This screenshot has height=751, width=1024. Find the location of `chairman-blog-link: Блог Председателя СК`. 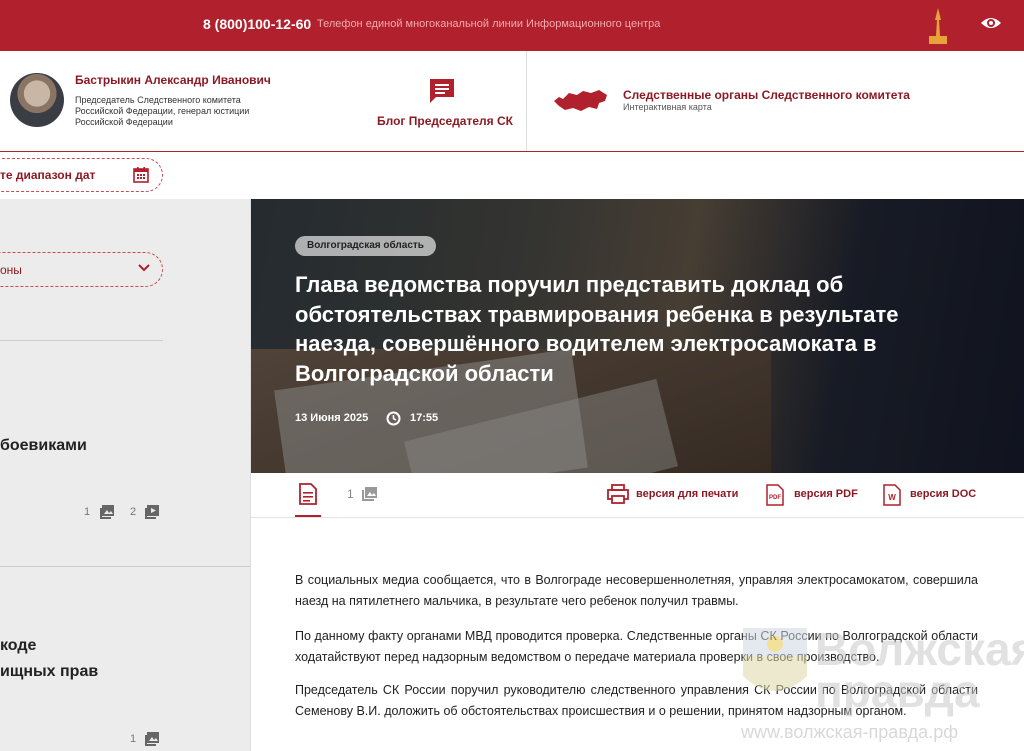

chairman-blog-link: Блог Председателя СК is located at coordinates (445, 121).